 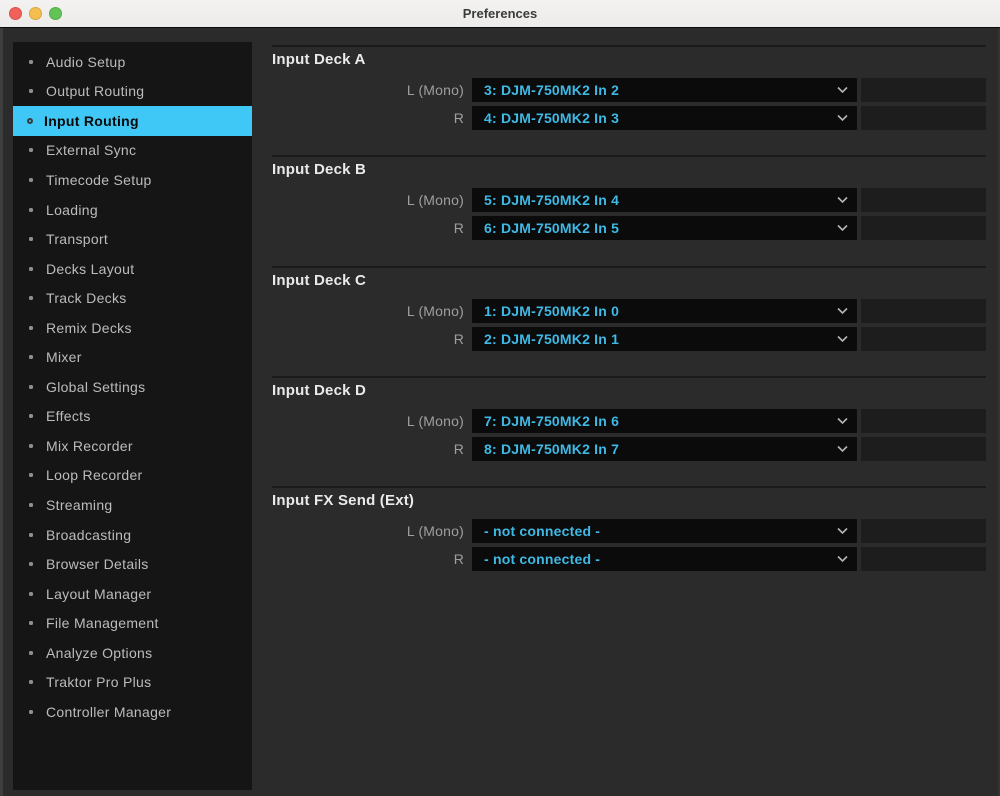 I want to click on sidebar-item-decks-layout: Decks Layout, so click(x=132, y=269).